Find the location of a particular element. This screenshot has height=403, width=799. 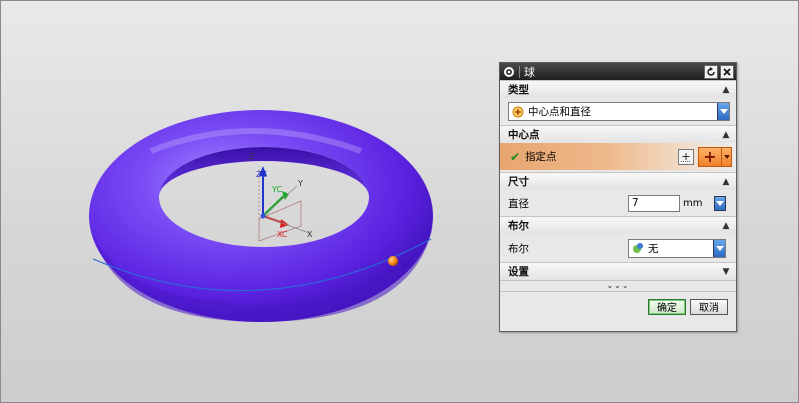

section-type-body: 中心点和直径 is located at coordinates (618, 111).